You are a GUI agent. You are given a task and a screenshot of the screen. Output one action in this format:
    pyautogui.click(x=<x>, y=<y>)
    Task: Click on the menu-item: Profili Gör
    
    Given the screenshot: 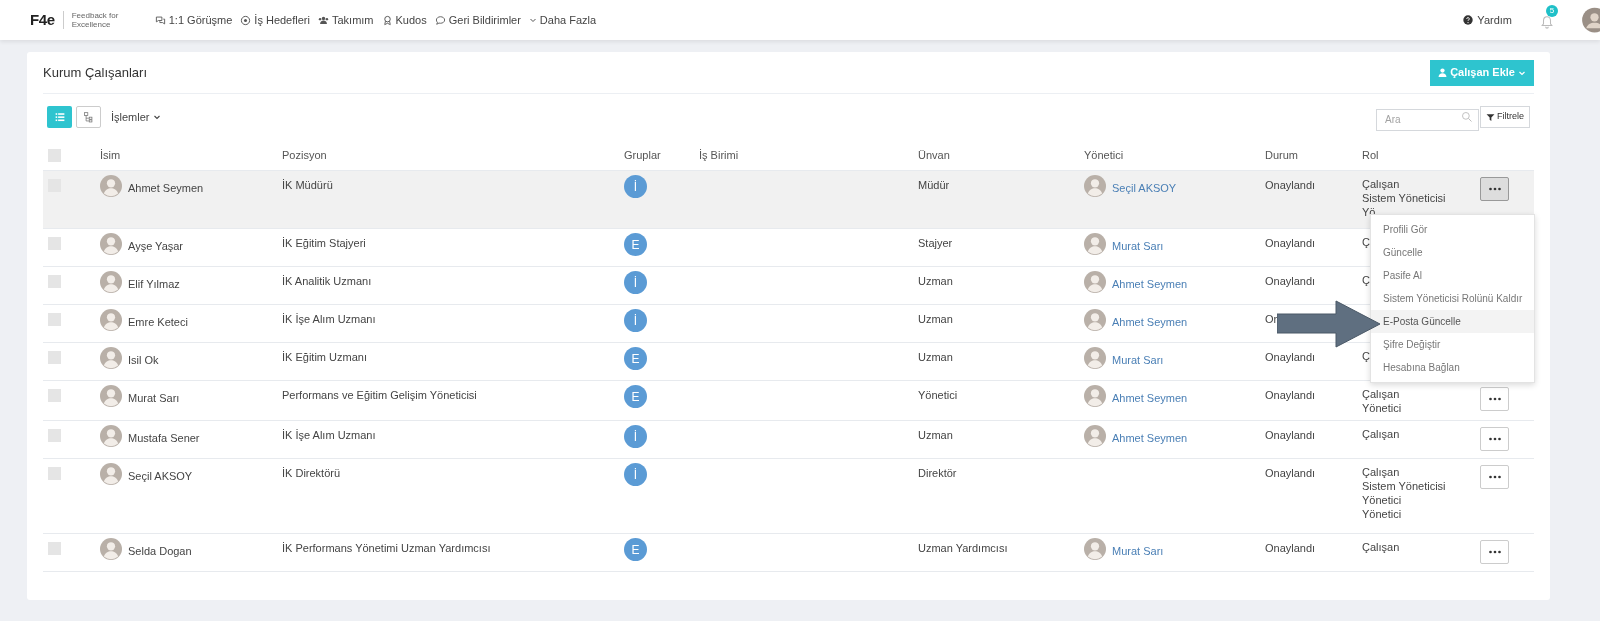 What is the action you would take?
    pyautogui.click(x=1452, y=229)
    